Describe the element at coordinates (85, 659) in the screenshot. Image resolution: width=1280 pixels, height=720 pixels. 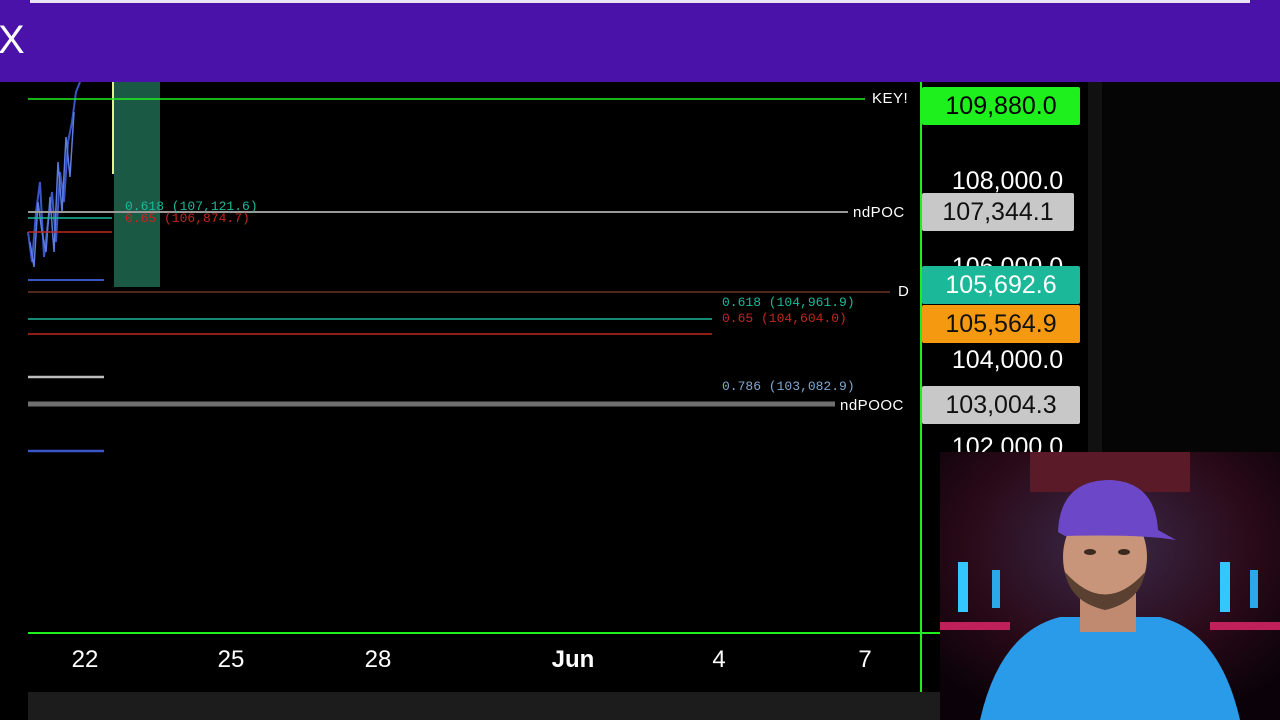
I see `date-label: 22` at that location.